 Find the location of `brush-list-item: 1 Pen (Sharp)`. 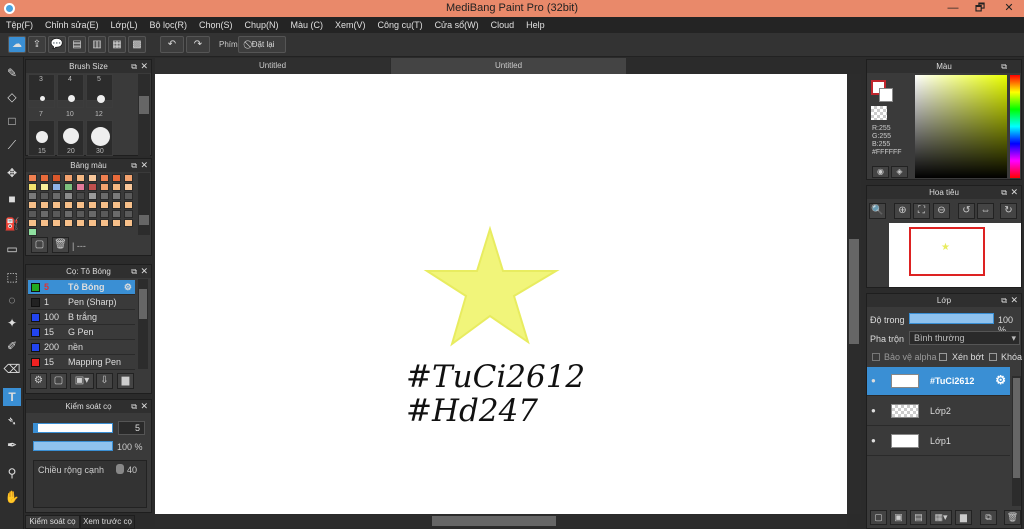

brush-list-item: 1 Pen (Sharp) is located at coordinates (81, 302).